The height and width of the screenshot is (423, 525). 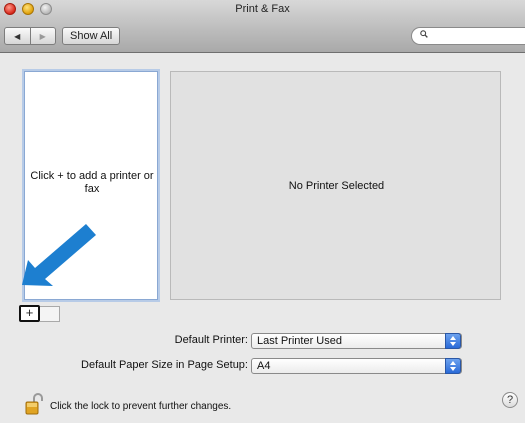 I want to click on paper-size-value: A4, so click(x=264, y=366).